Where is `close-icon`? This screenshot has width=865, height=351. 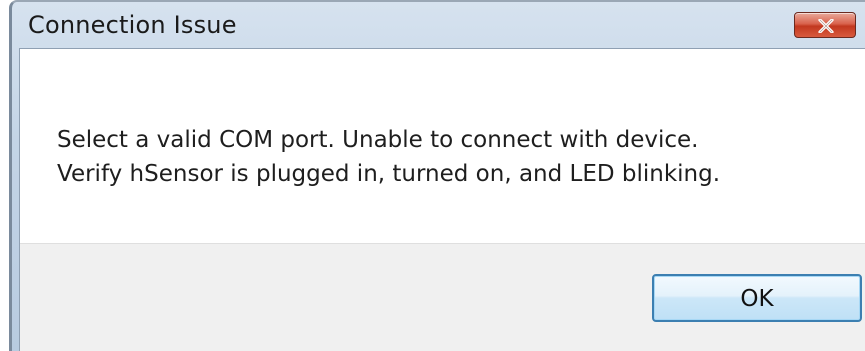 close-icon is located at coordinates (826, 26).